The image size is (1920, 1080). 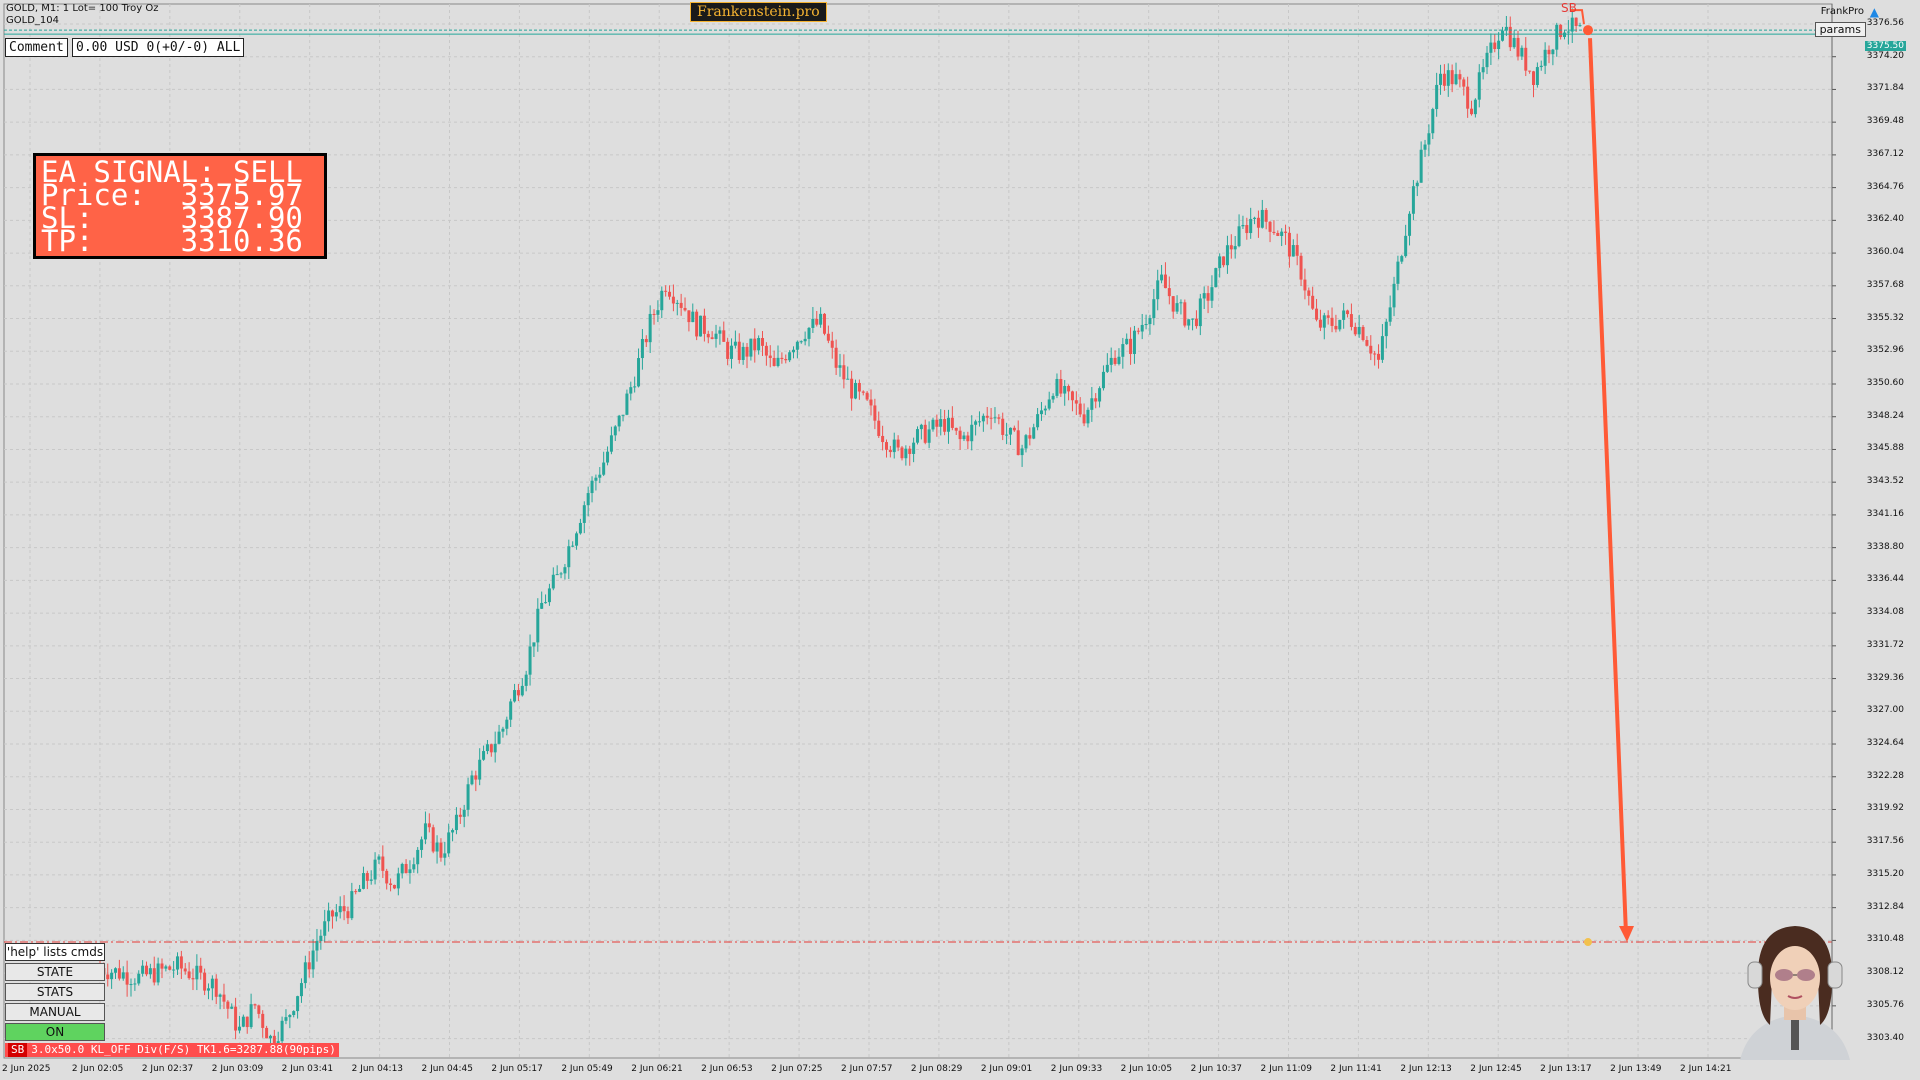 I want to click on time-tick-label: 2 Jun 10:05, so click(x=1146, y=1069).